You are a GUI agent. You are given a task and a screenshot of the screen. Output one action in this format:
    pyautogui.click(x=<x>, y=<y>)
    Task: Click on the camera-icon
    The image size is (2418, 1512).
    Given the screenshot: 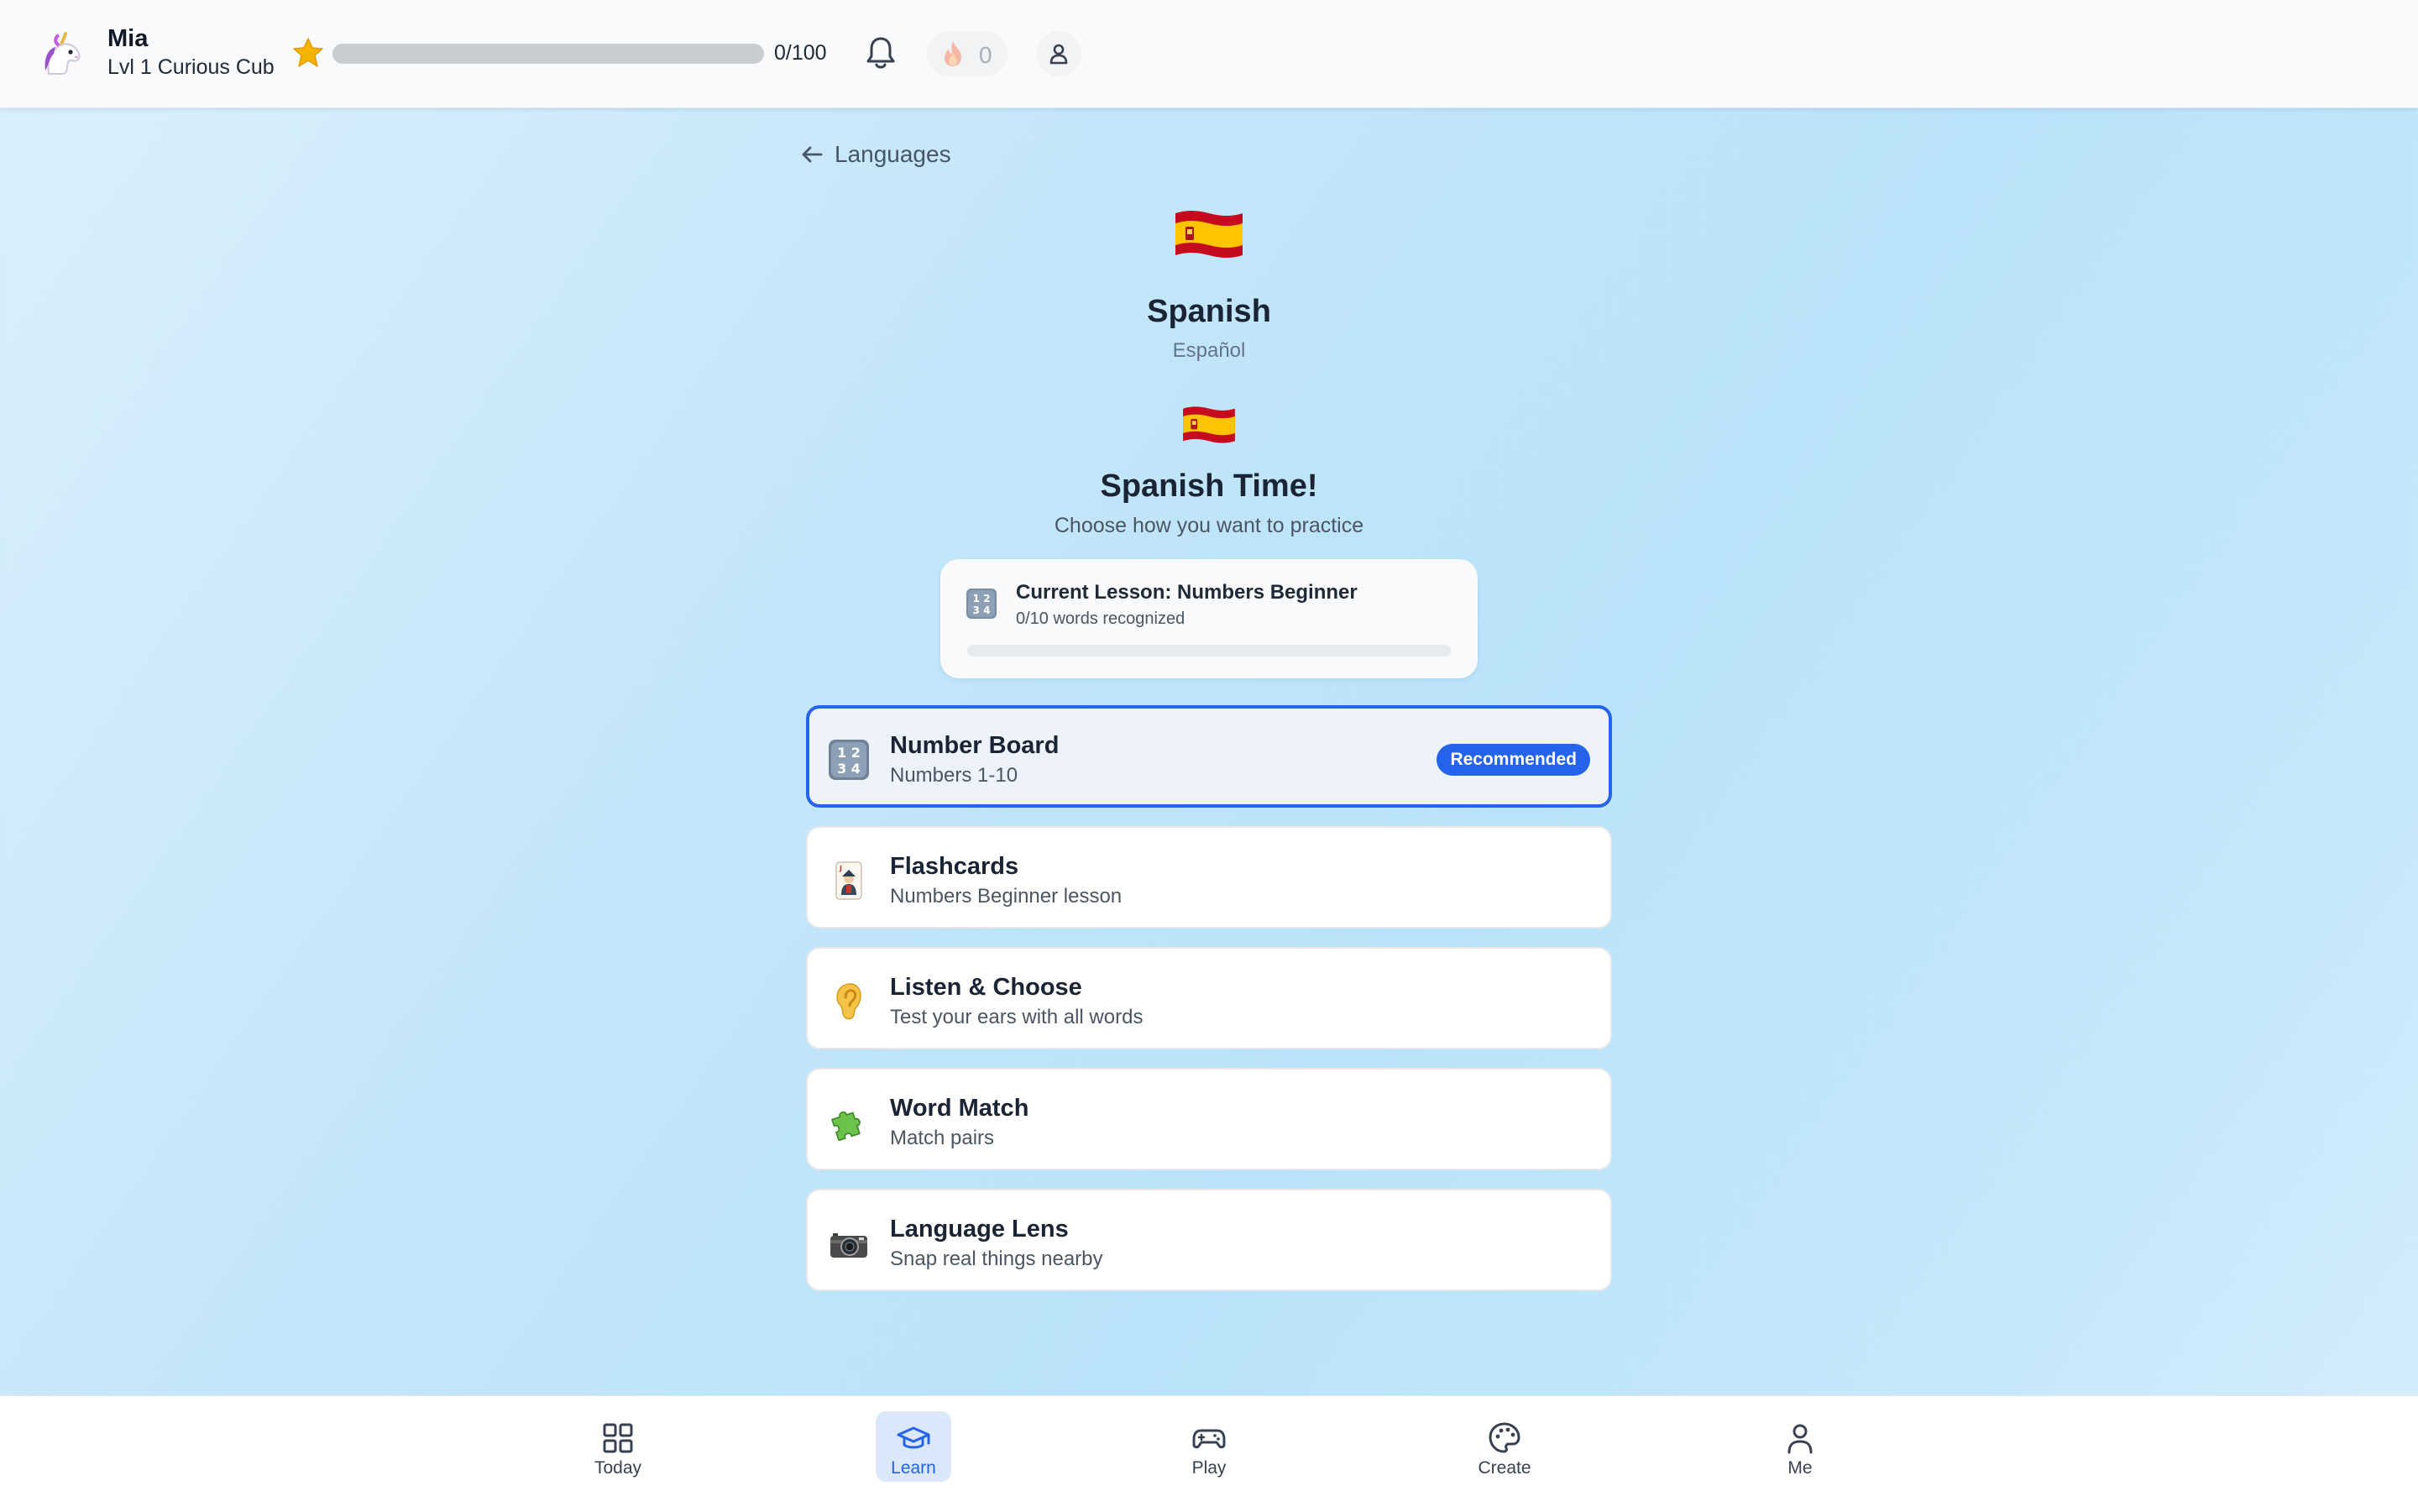 What is the action you would take?
    pyautogui.click(x=848, y=1245)
    